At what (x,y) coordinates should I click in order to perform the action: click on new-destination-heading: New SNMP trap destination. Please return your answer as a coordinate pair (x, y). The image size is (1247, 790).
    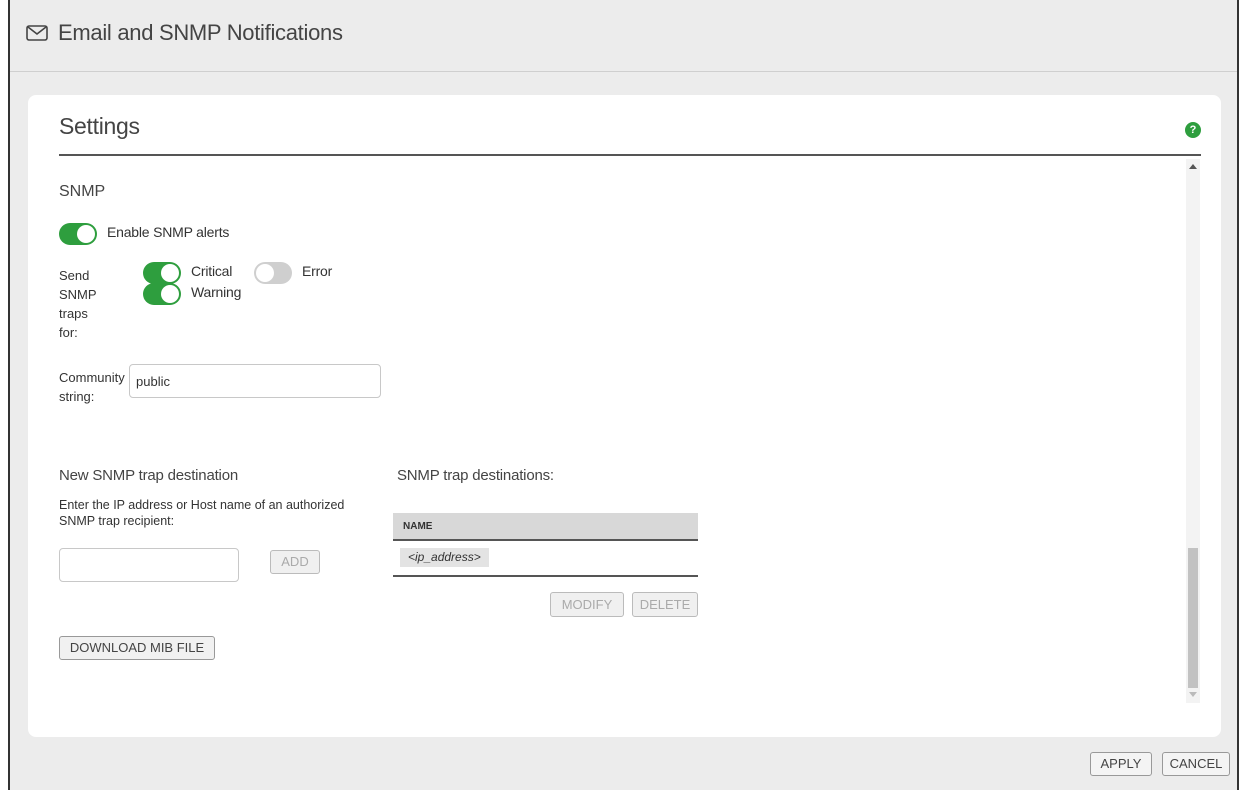
    Looking at the image, I should click on (148, 475).